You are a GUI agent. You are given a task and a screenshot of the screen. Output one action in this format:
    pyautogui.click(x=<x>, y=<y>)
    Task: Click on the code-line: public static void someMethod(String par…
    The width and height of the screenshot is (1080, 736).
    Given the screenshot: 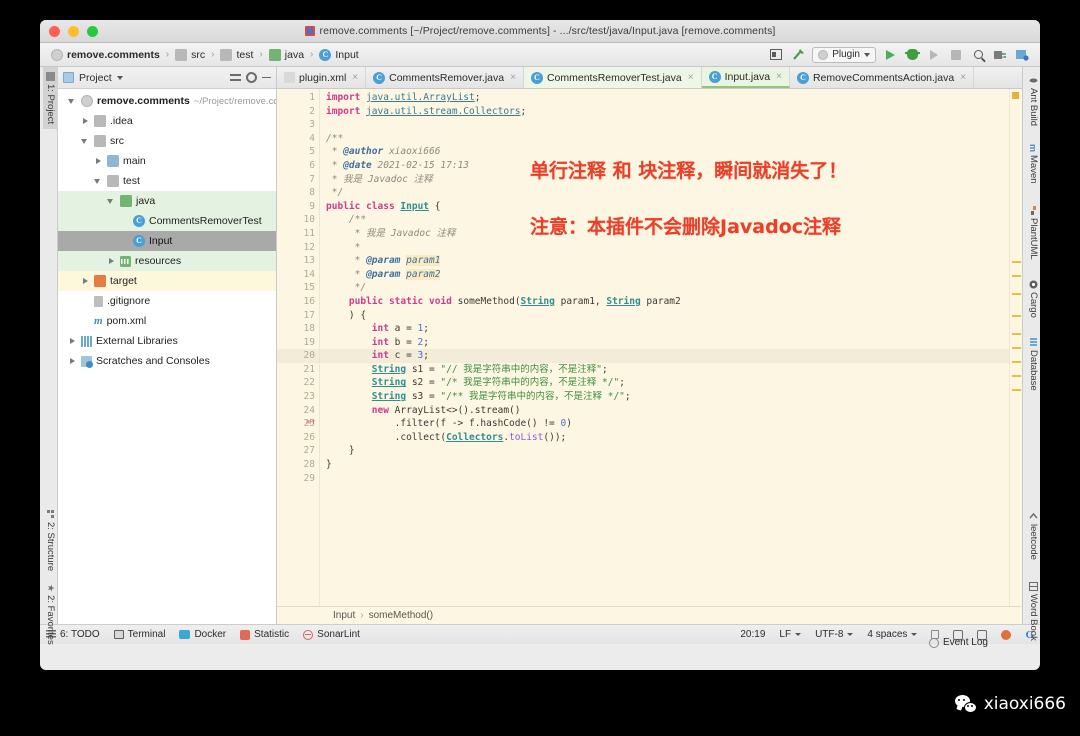 What is the action you would take?
    pyautogui.click(x=664, y=302)
    